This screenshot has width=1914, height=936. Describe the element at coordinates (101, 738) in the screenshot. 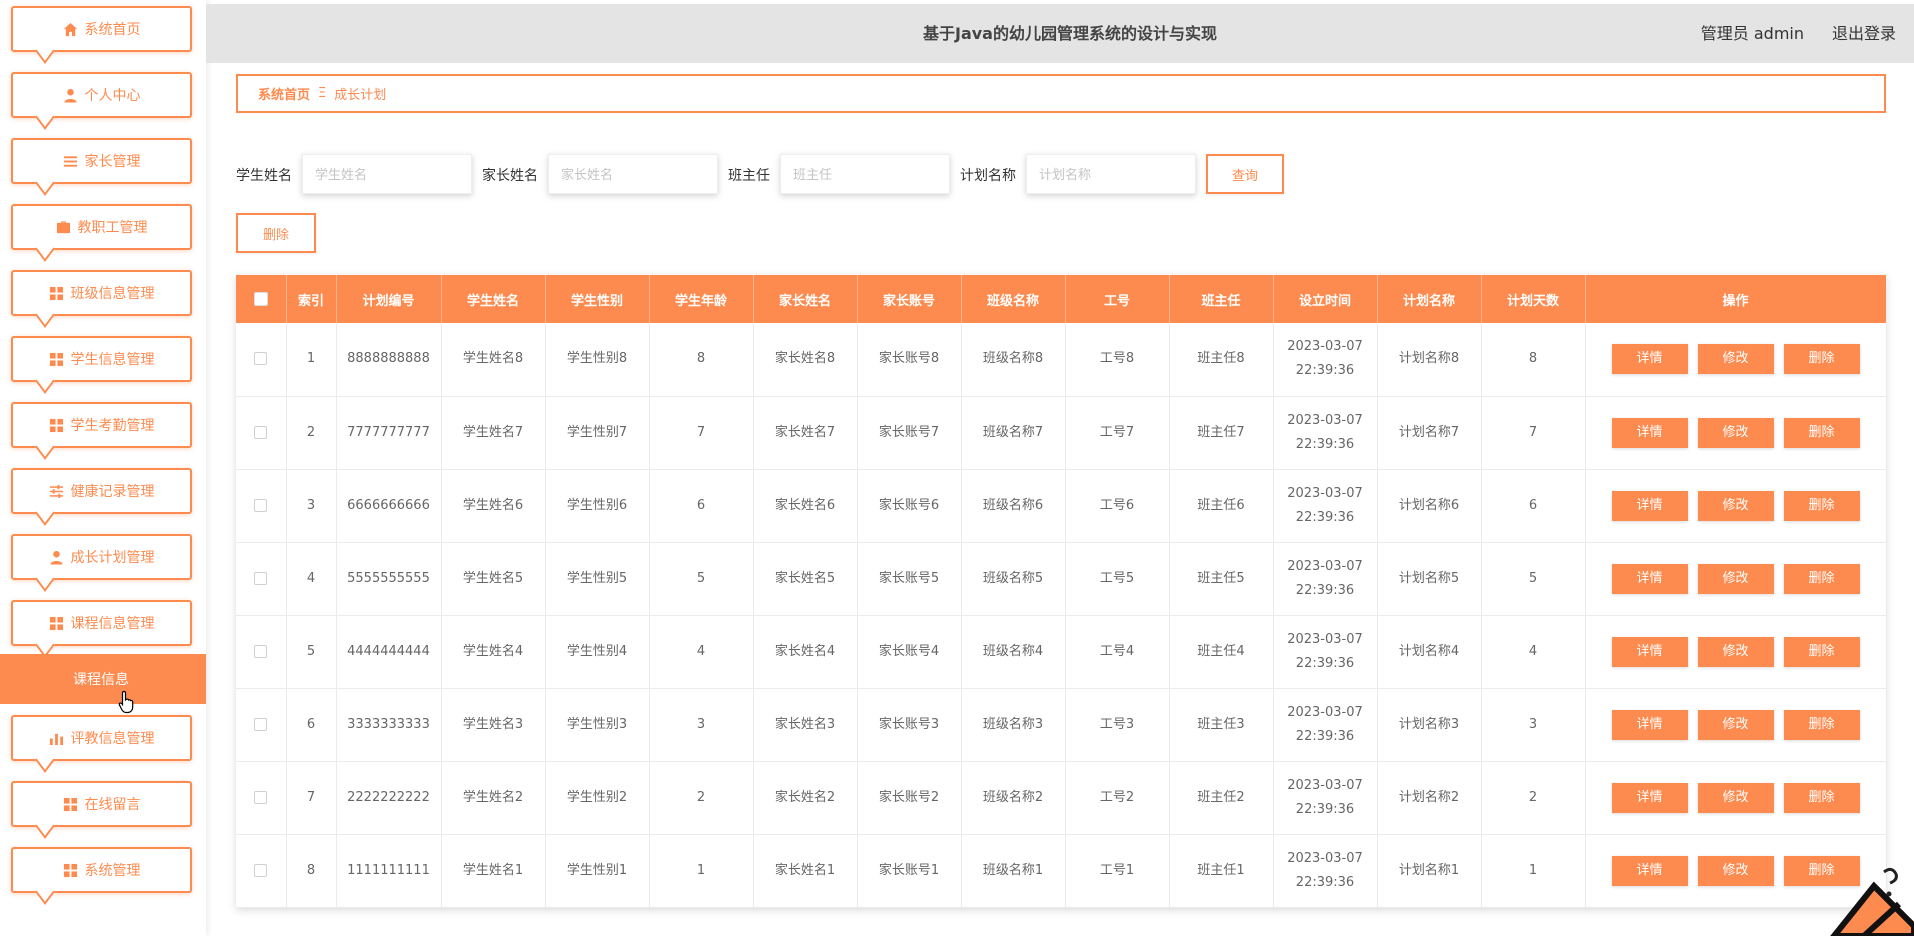

I see `sidebar-item-evaluation: 评教信息管理` at that location.